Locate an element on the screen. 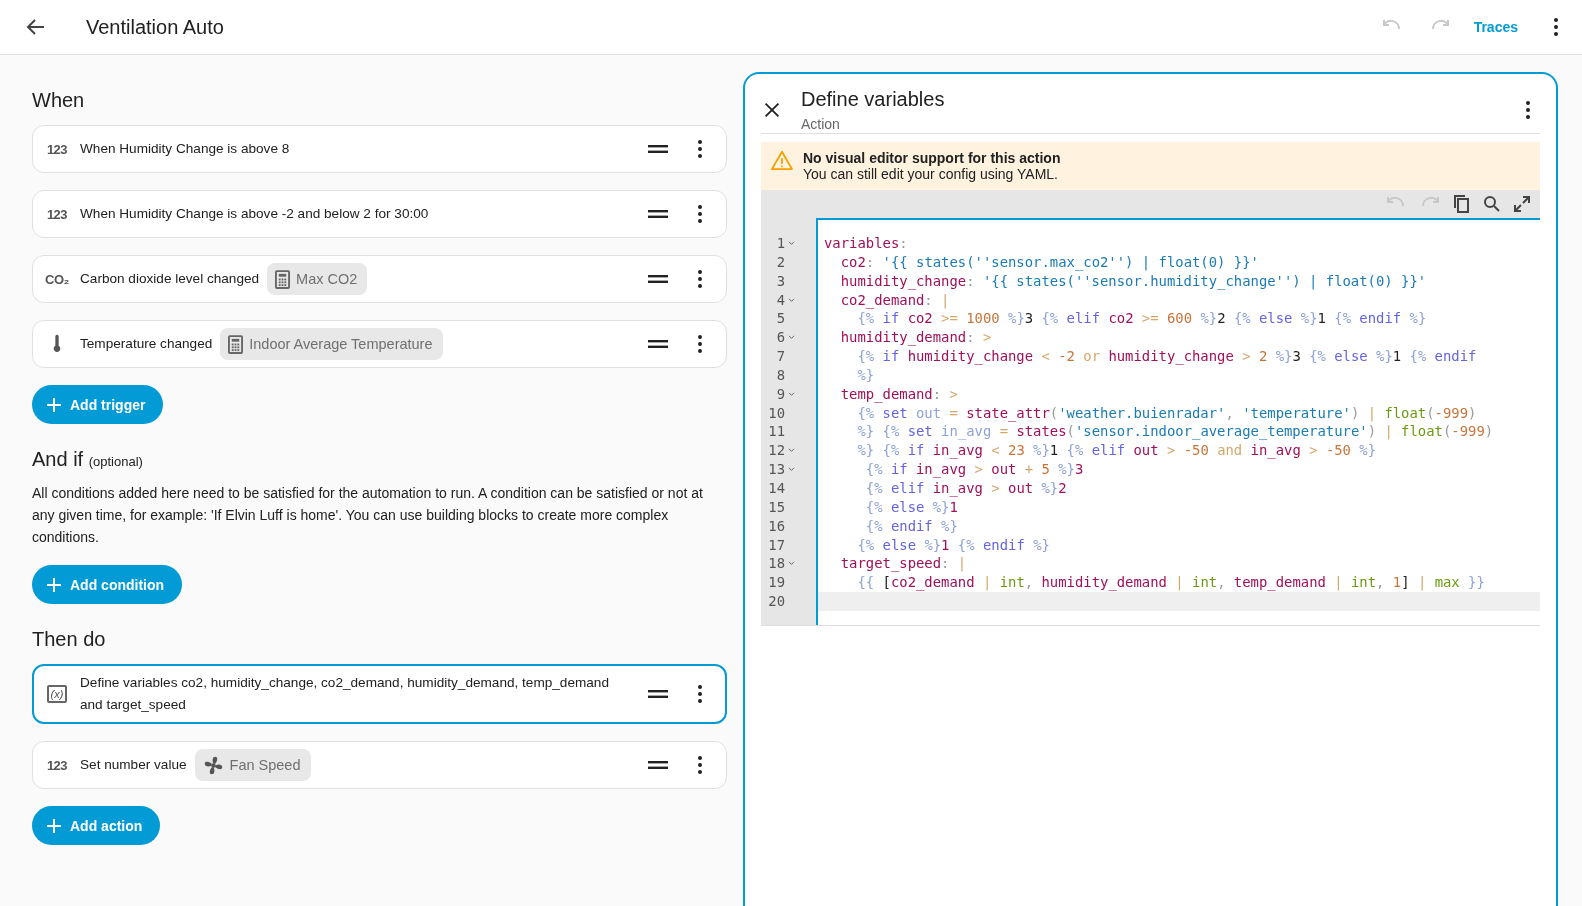 The image size is (1582, 906). molecule-icon: CO₂ is located at coordinates (57, 279).